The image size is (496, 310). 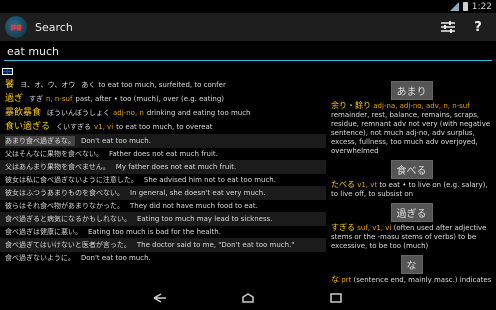 What do you see at coordinates (54, 154) in the screenshot?
I see `example-japanese: 父はそんなに果物を食べない。` at bounding box center [54, 154].